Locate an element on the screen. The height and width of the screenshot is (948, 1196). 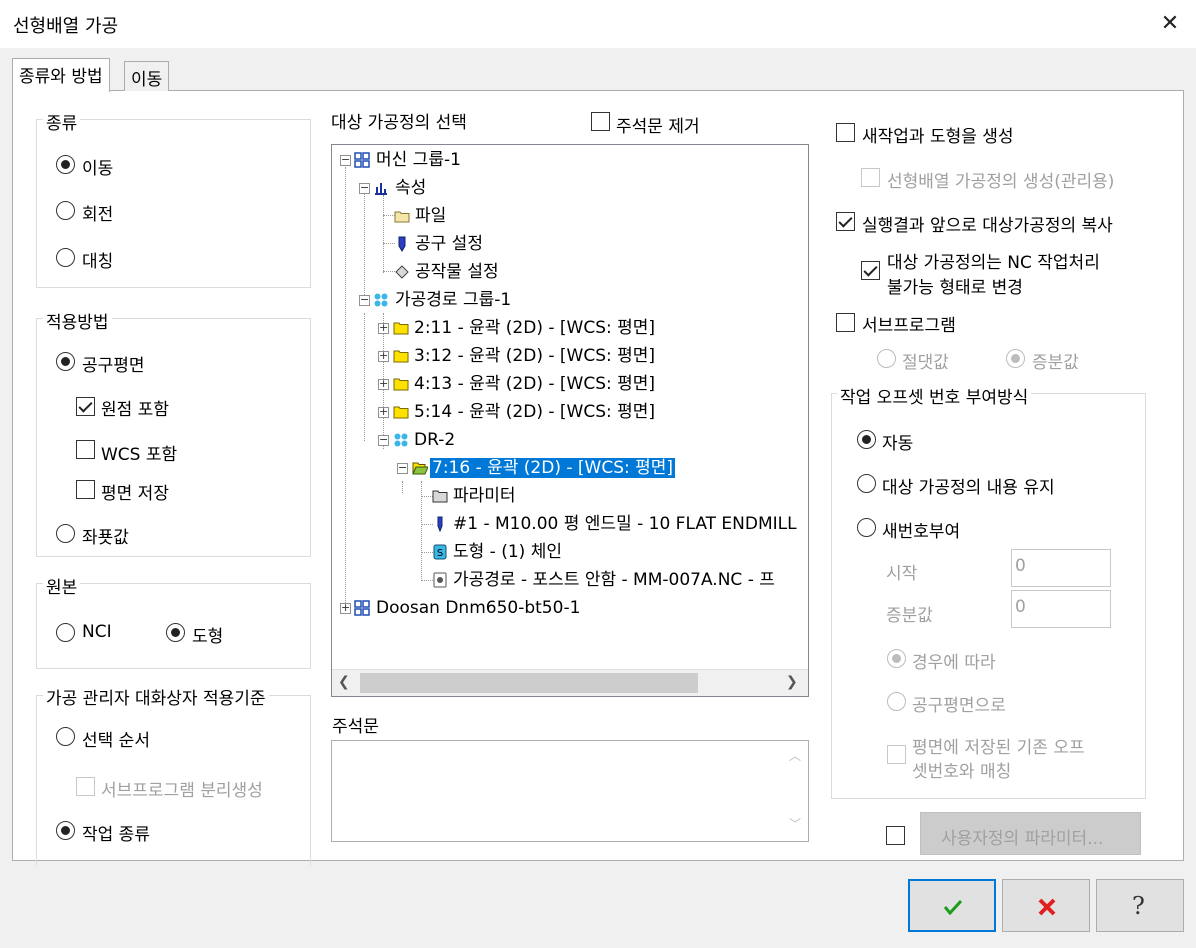
scroll-up-icon: ︿ is located at coordinates (795, 755).